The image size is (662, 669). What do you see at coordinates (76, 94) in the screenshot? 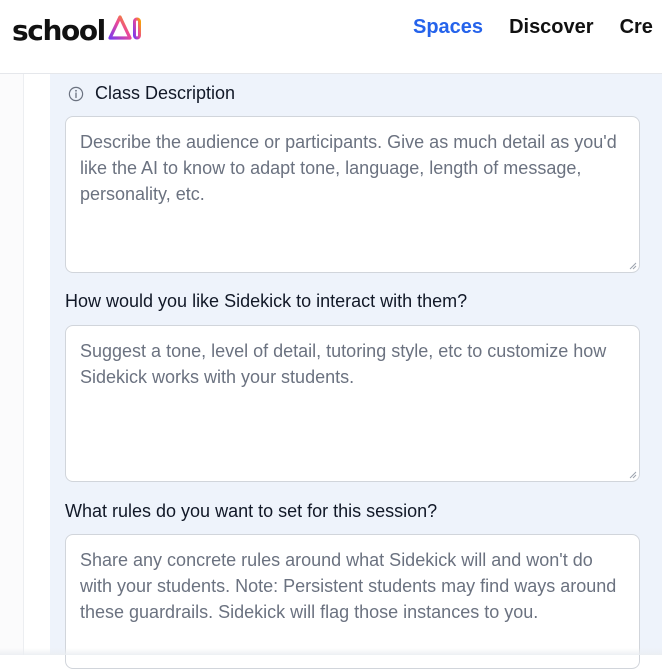
I see `info-icon` at bounding box center [76, 94].